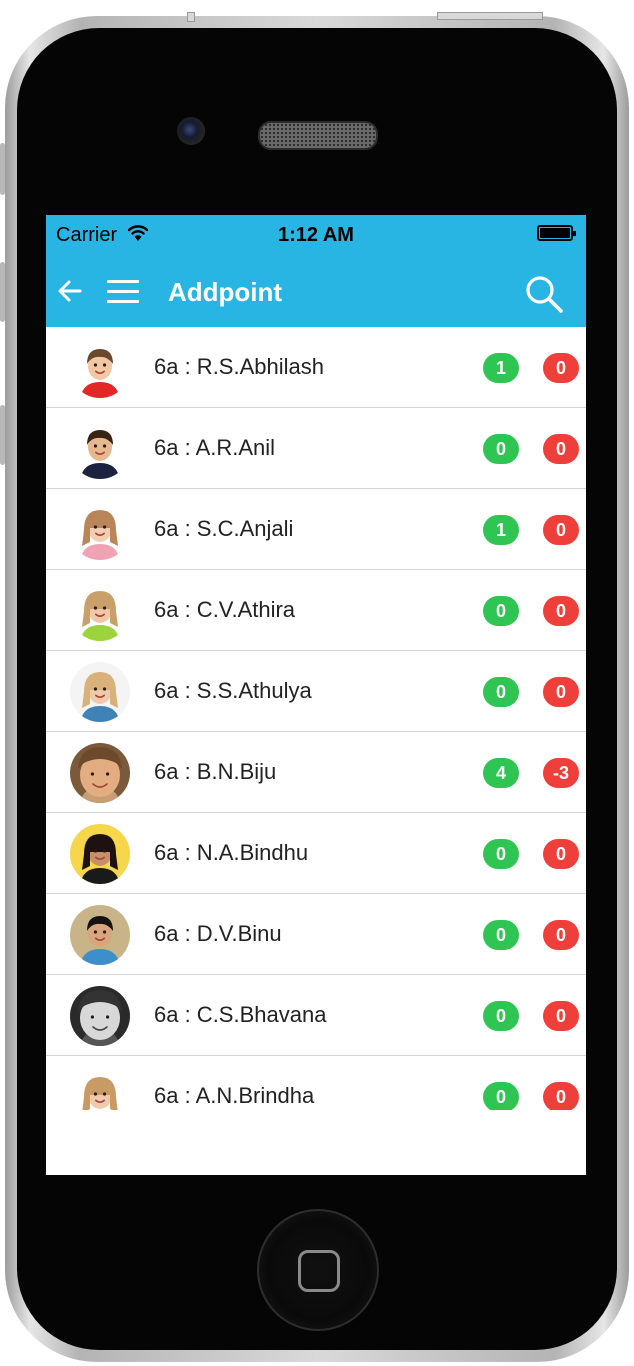  Describe the element at coordinates (233, 690) in the screenshot. I see `student-name: 6a : S.S.Athulya` at that location.